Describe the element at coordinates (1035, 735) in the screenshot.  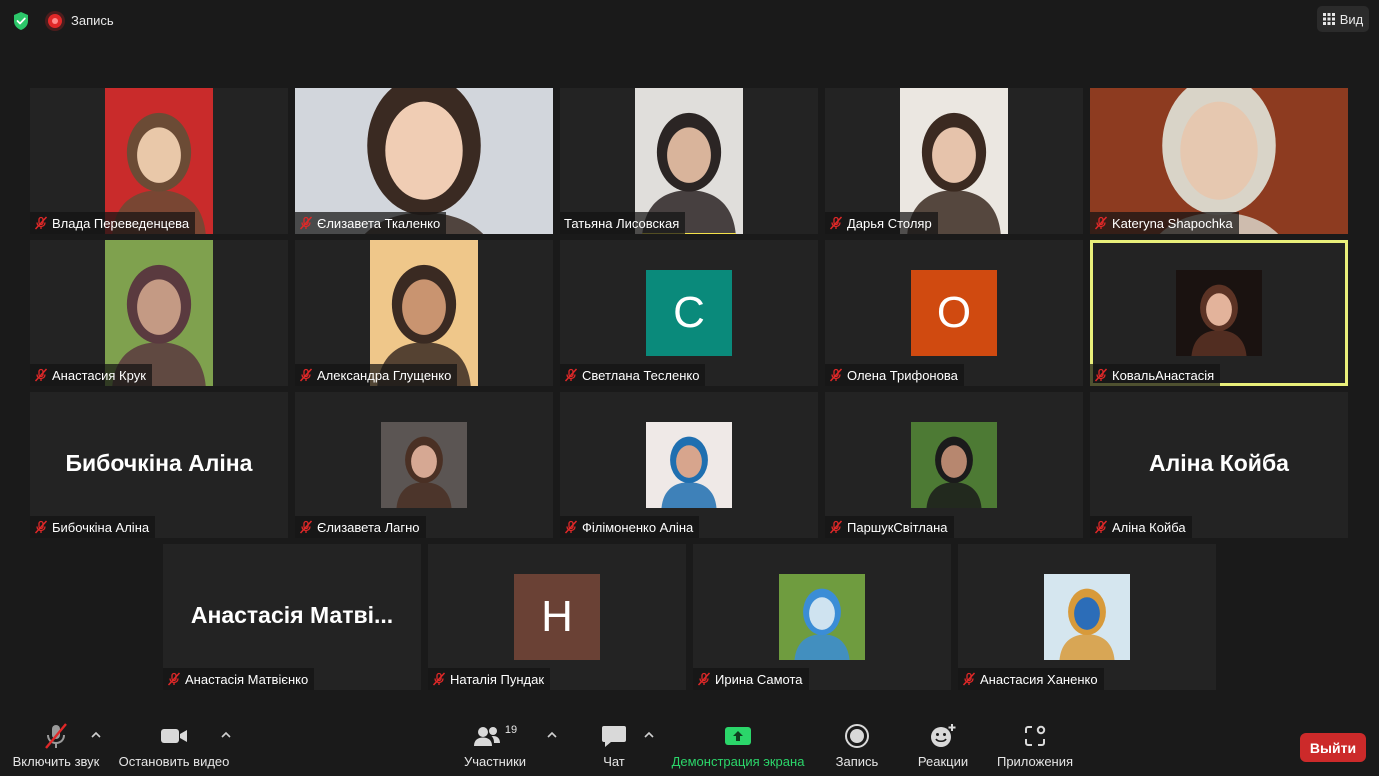
I see `apps-icon` at that location.